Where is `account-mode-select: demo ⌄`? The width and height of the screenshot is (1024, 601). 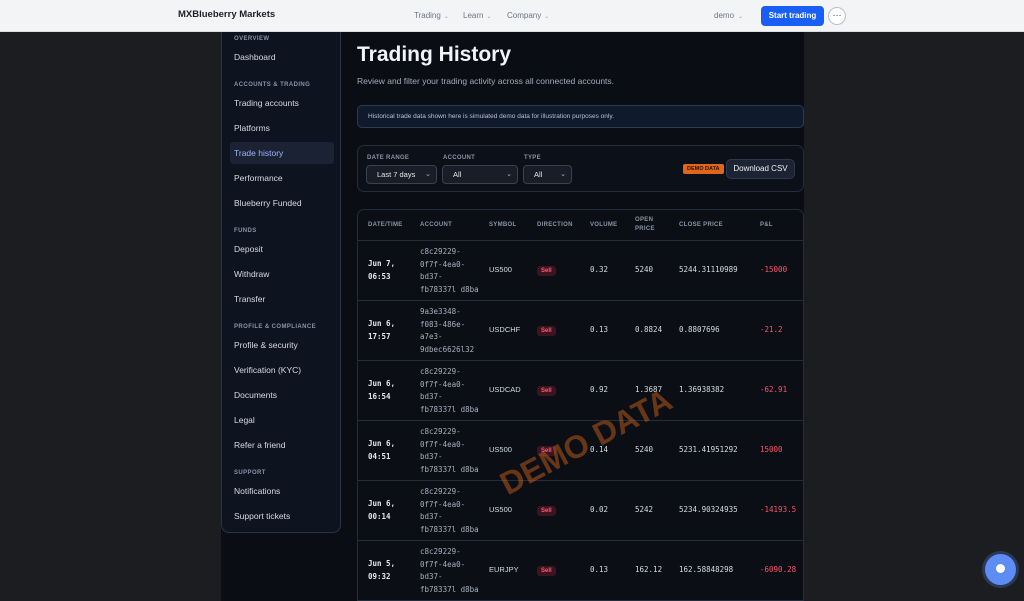 account-mode-select: demo ⌄ is located at coordinates (728, 15).